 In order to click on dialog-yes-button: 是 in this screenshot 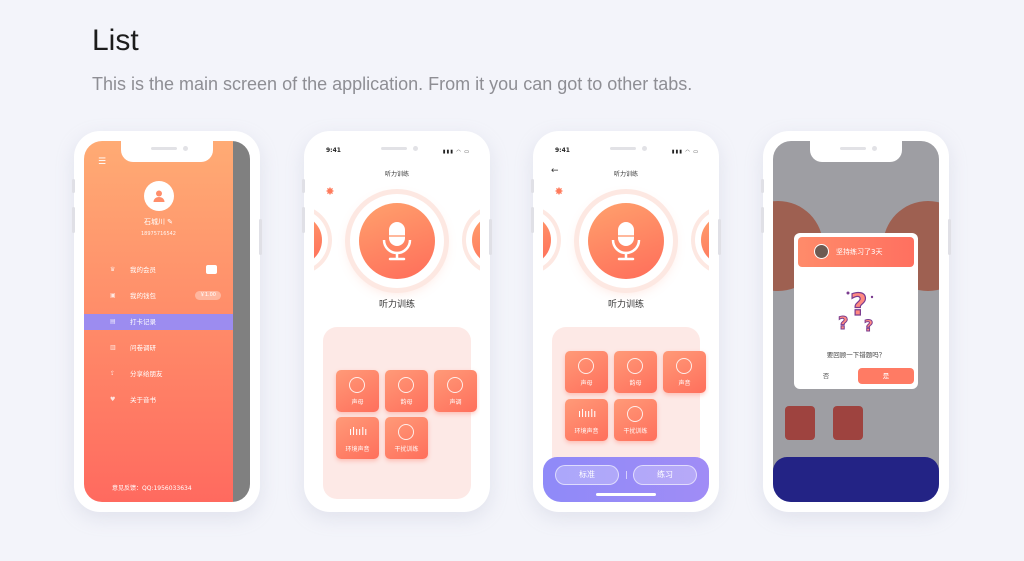, I will do `click(886, 376)`.